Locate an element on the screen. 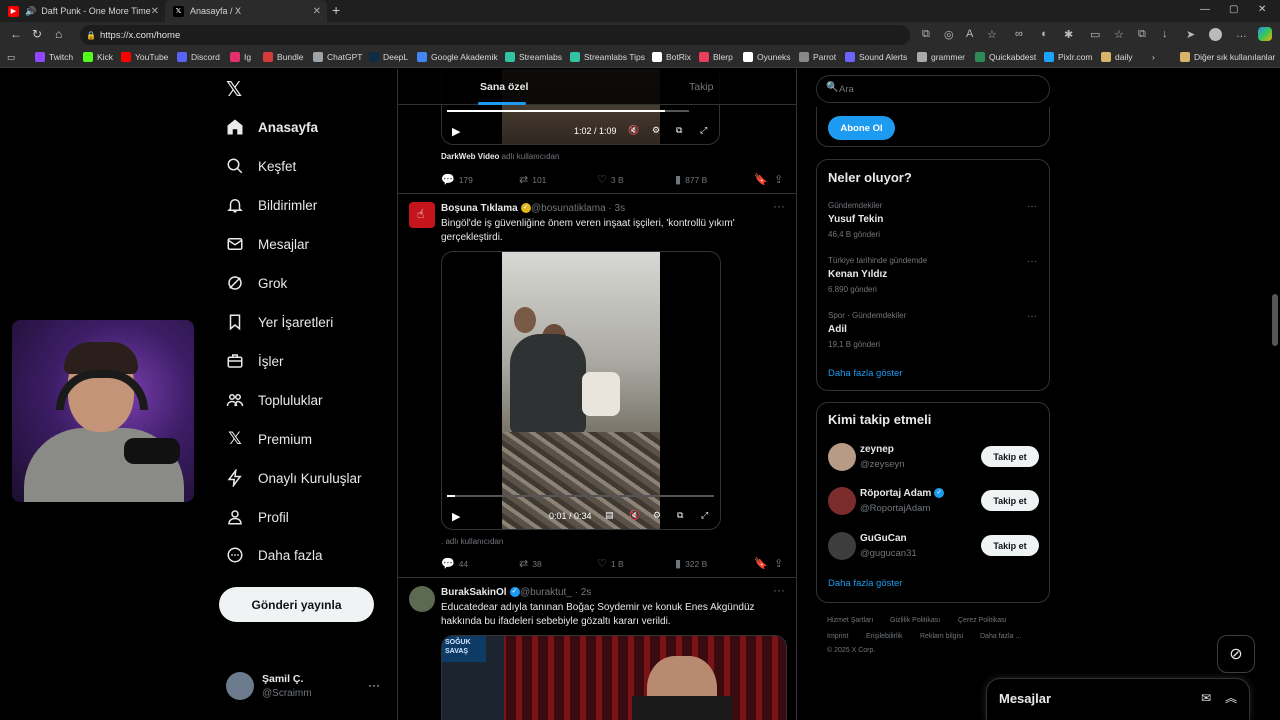  nav-premium: 𝕏 Premium is located at coordinates (269, 439).